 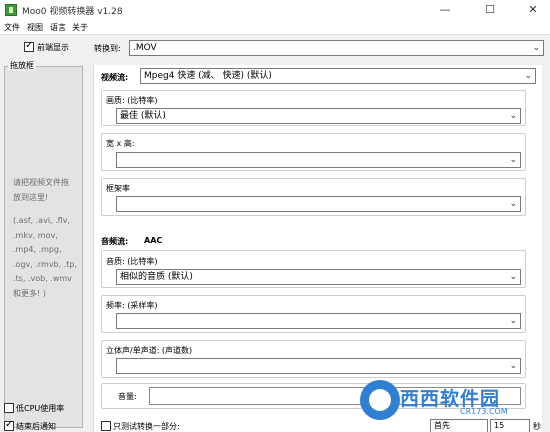 I want to click on audio-channels-label: 立体声/单声道: (声道数), so click(x=149, y=350).